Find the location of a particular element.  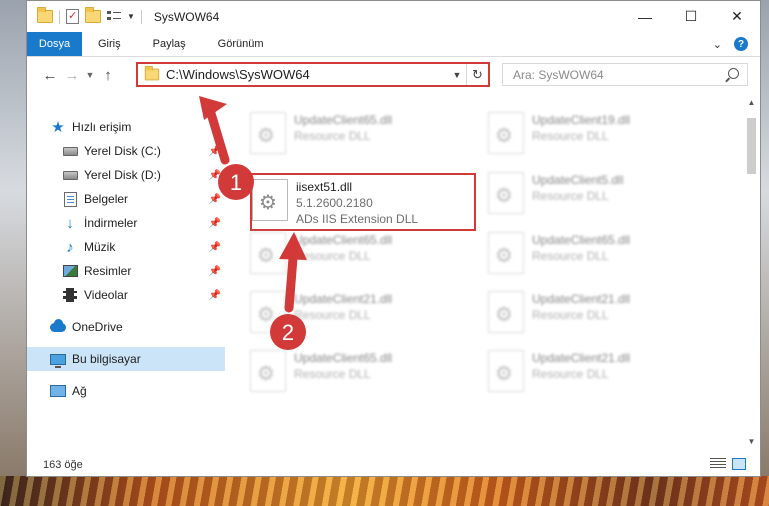

quick-access-toolbar: ▼ is located at coordinates (89, 15).